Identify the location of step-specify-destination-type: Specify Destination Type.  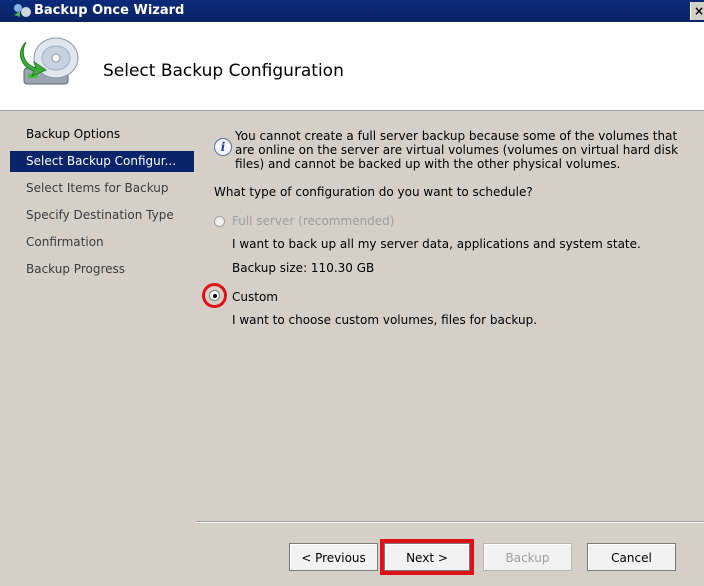
(102, 215).